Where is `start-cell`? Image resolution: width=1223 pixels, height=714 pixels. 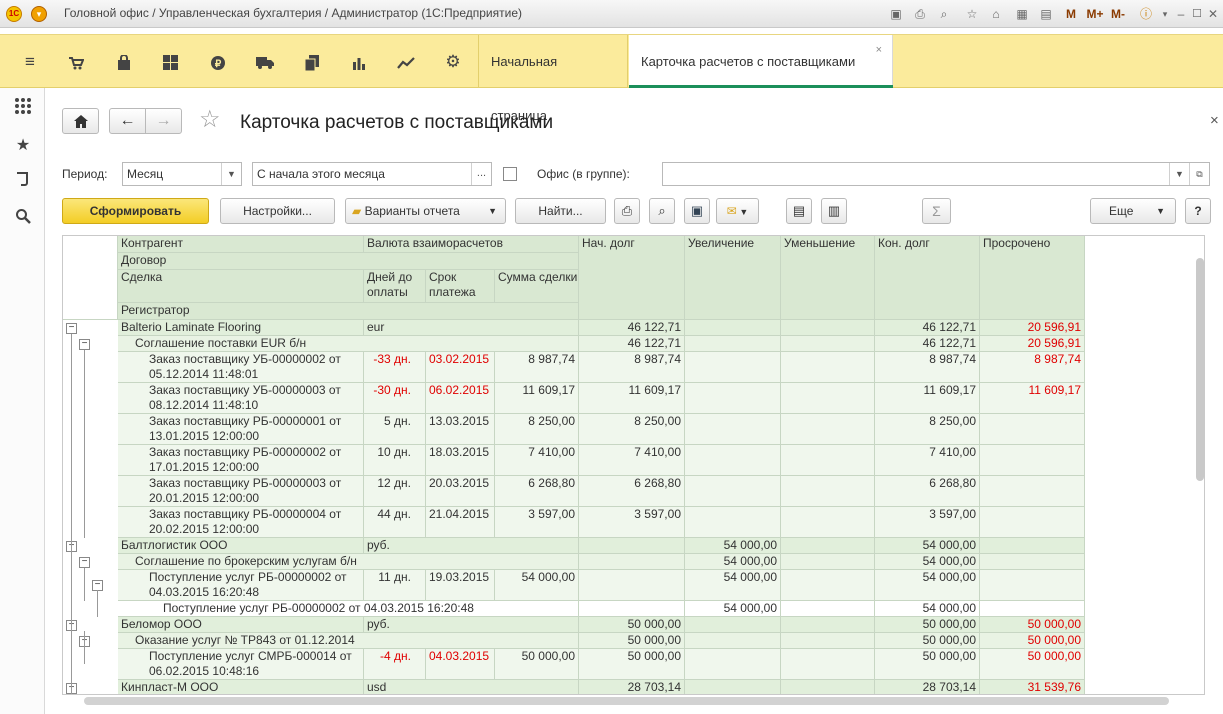 start-cell is located at coordinates (632, 562).